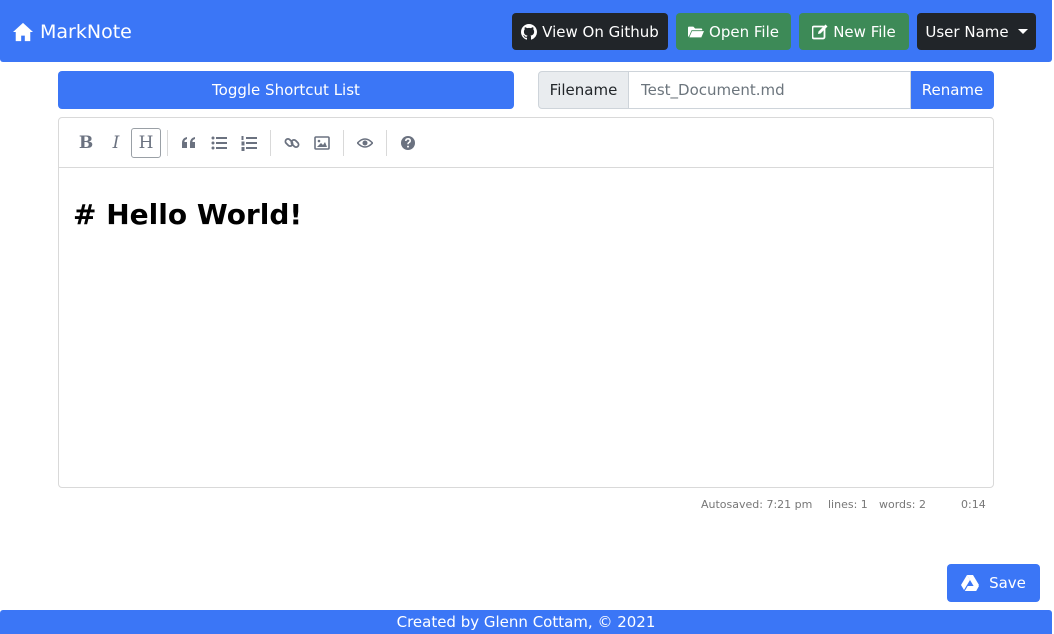 The height and width of the screenshot is (634, 1054). Describe the element at coordinates (820, 31) in the screenshot. I see `edit-icon` at that location.